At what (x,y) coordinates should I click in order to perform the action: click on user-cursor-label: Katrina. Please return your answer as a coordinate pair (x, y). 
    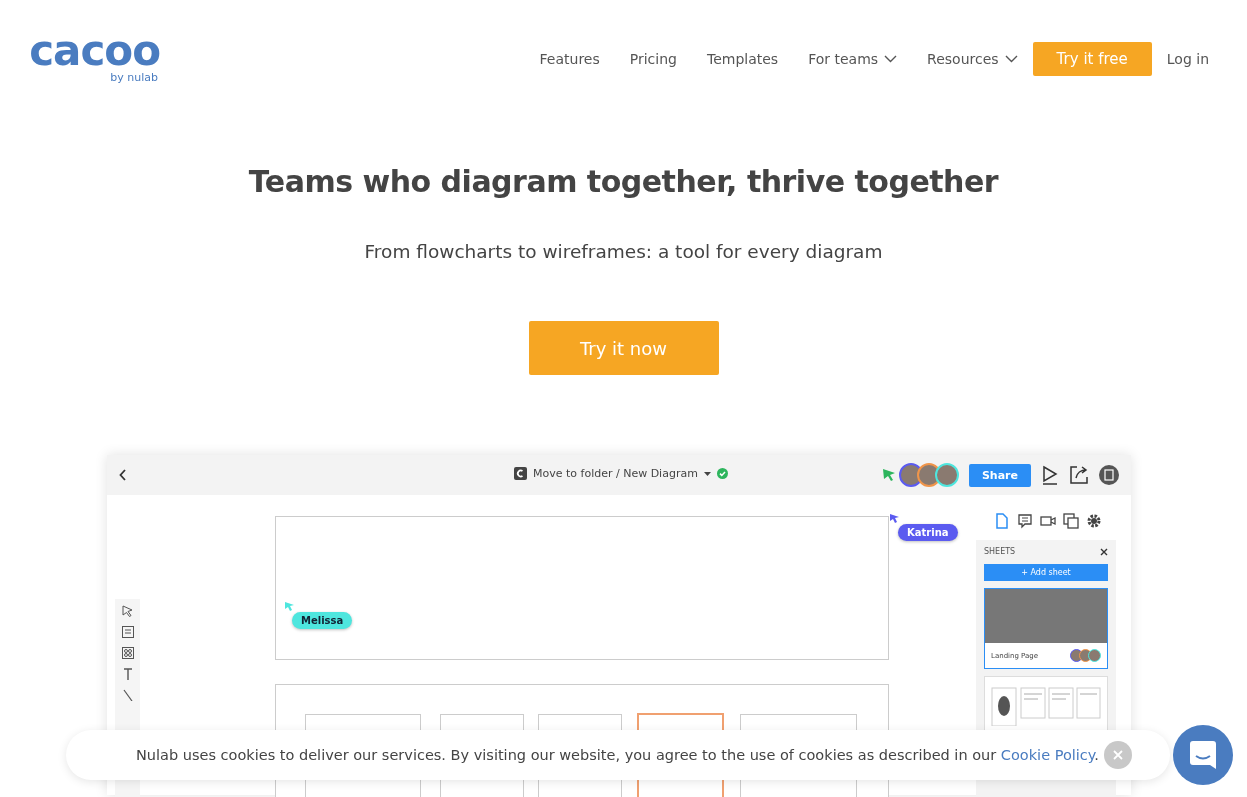
    Looking at the image, I should click on (928, 532).